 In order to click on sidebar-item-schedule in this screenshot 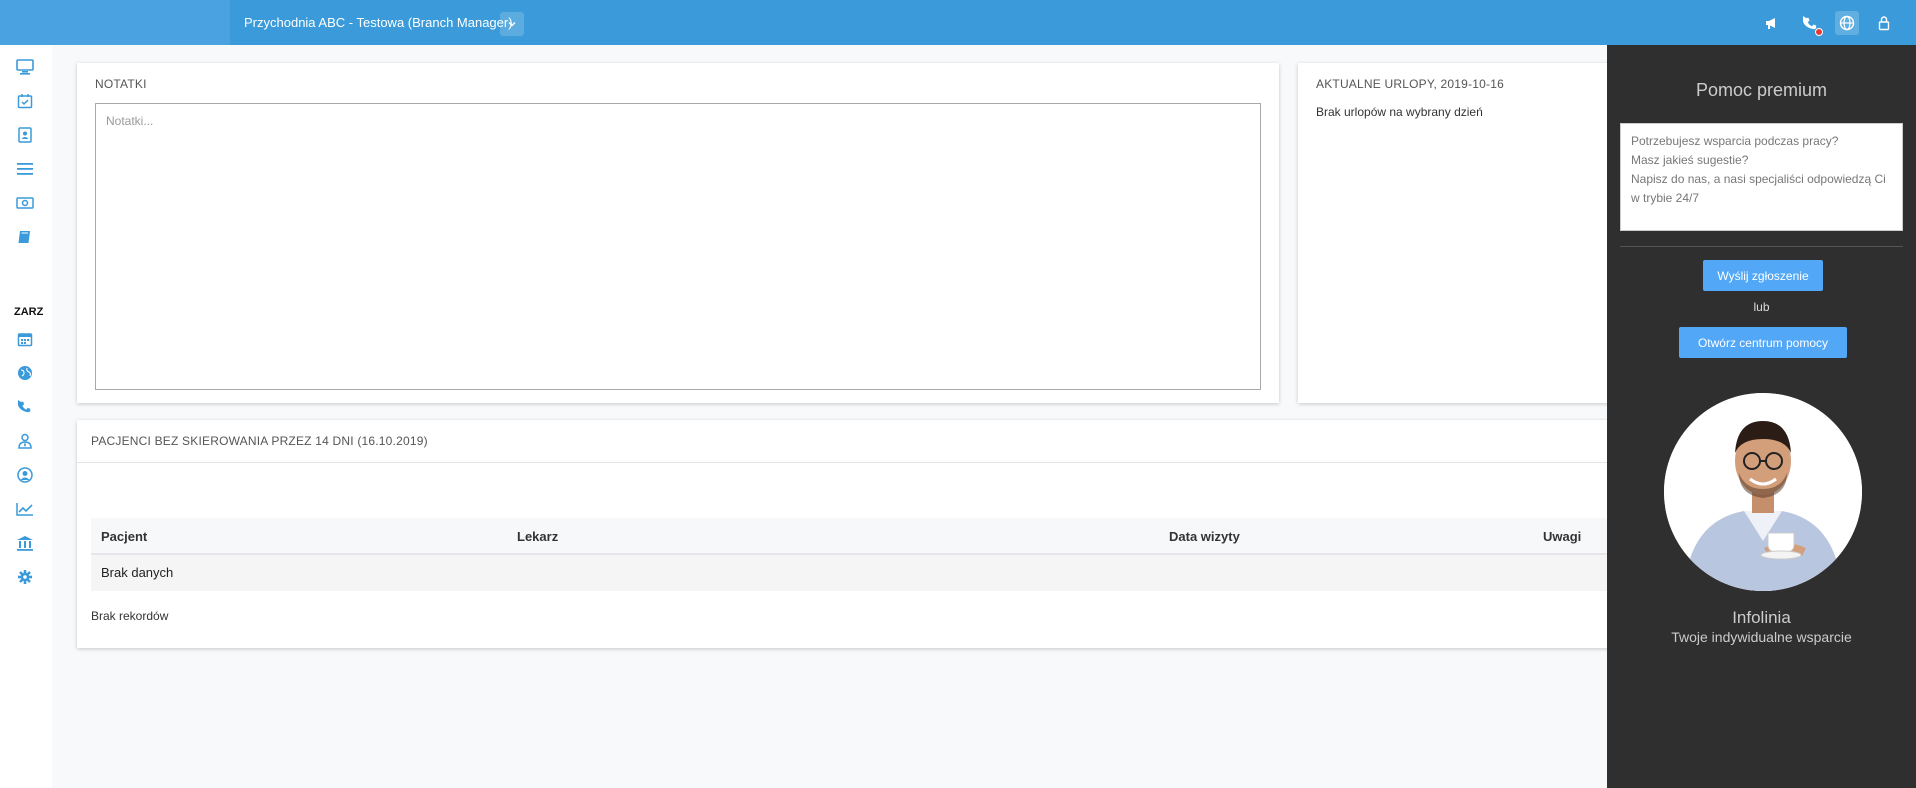, I will do `click(25, 339)`.